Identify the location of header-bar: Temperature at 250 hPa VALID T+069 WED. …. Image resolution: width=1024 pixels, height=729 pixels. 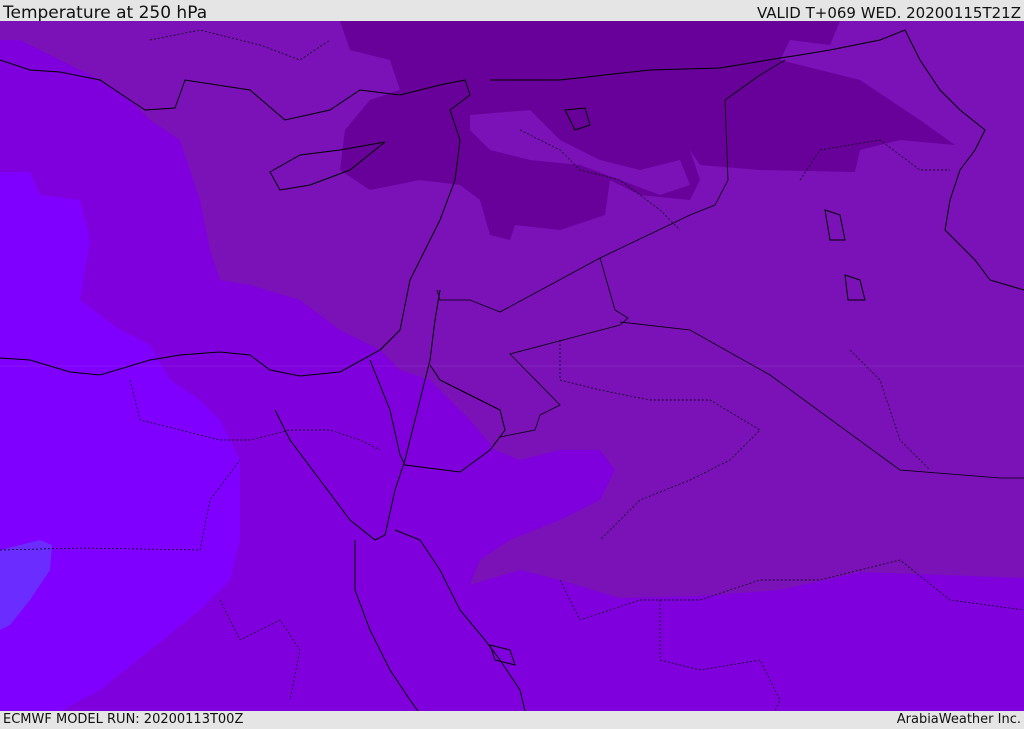
(512, 11).